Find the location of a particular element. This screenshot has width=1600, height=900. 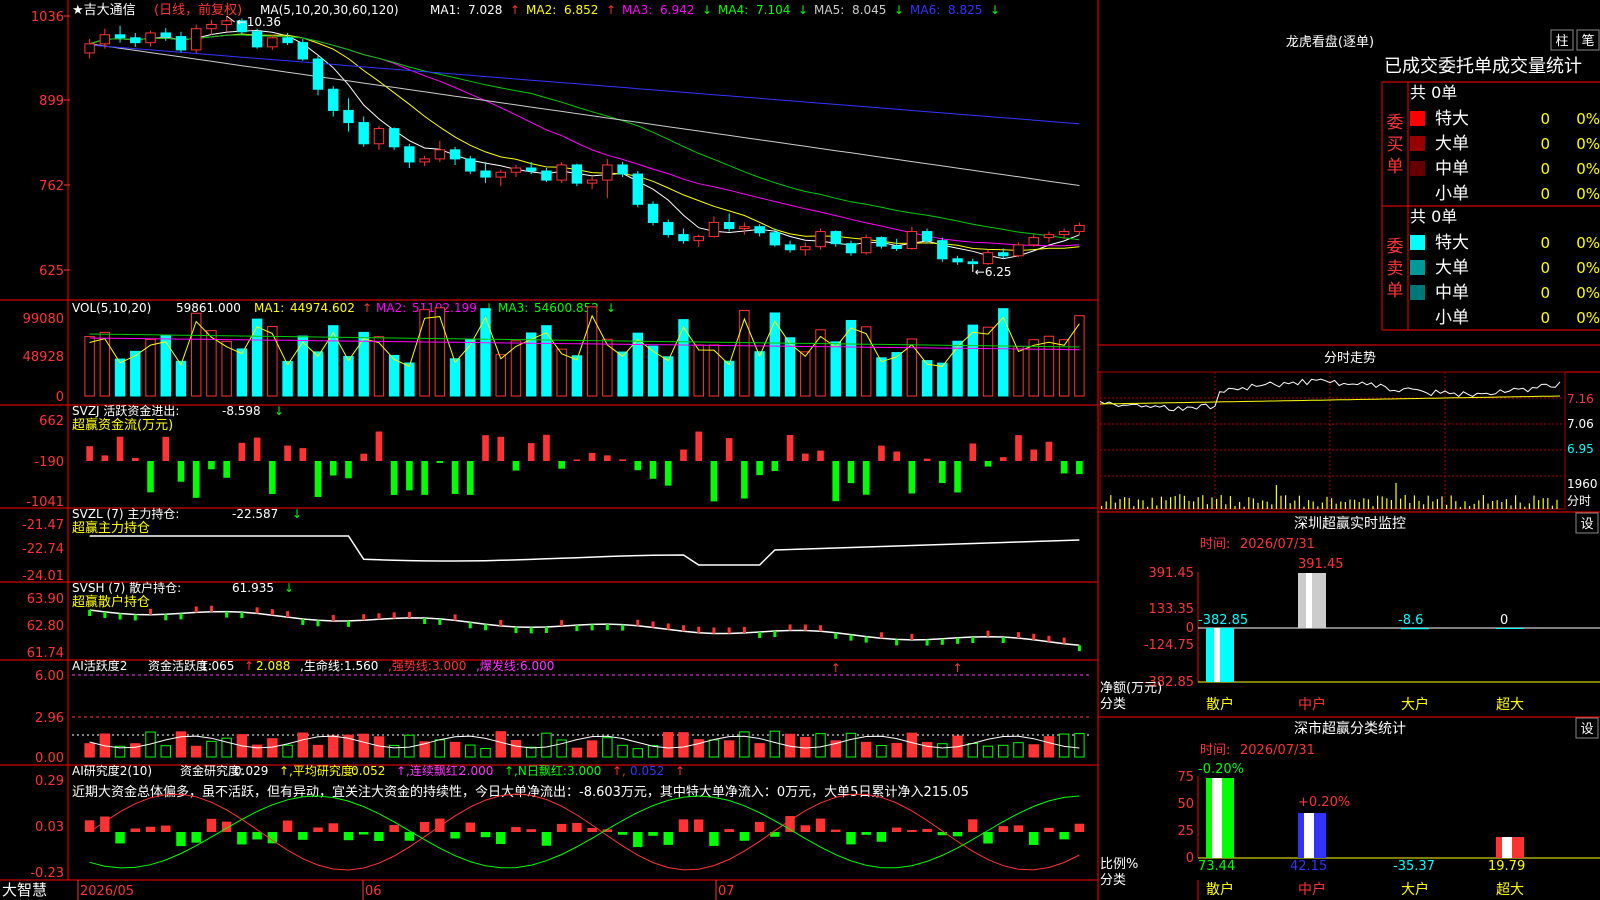

vol-ma-line is located at coordinates (584, 344).